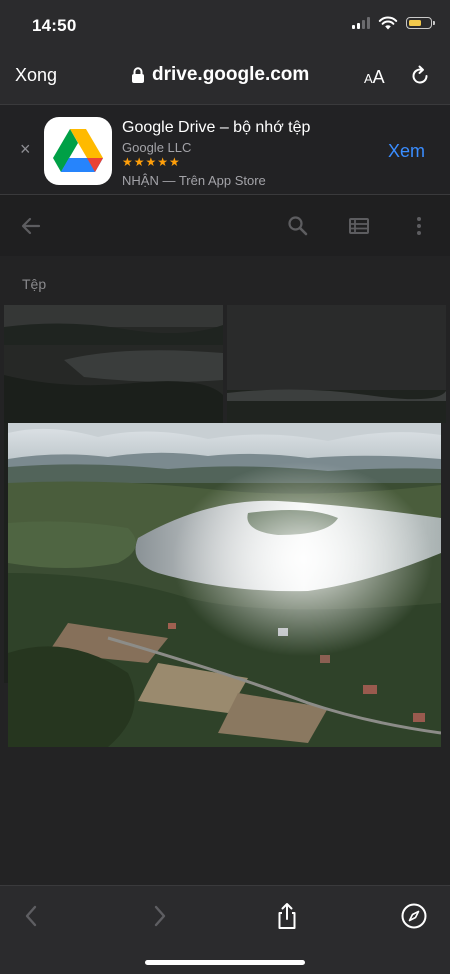 Image resolution: width=450 pixels, height=974 pixels. What do you see at coordinates (31, 226) in the screenshot?
I see `back-arrow-icon` at bounding box center [31, 226].